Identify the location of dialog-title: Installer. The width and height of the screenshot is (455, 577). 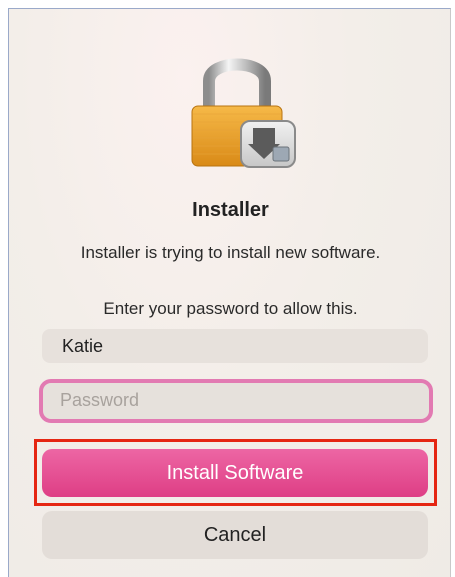
(230, 210).